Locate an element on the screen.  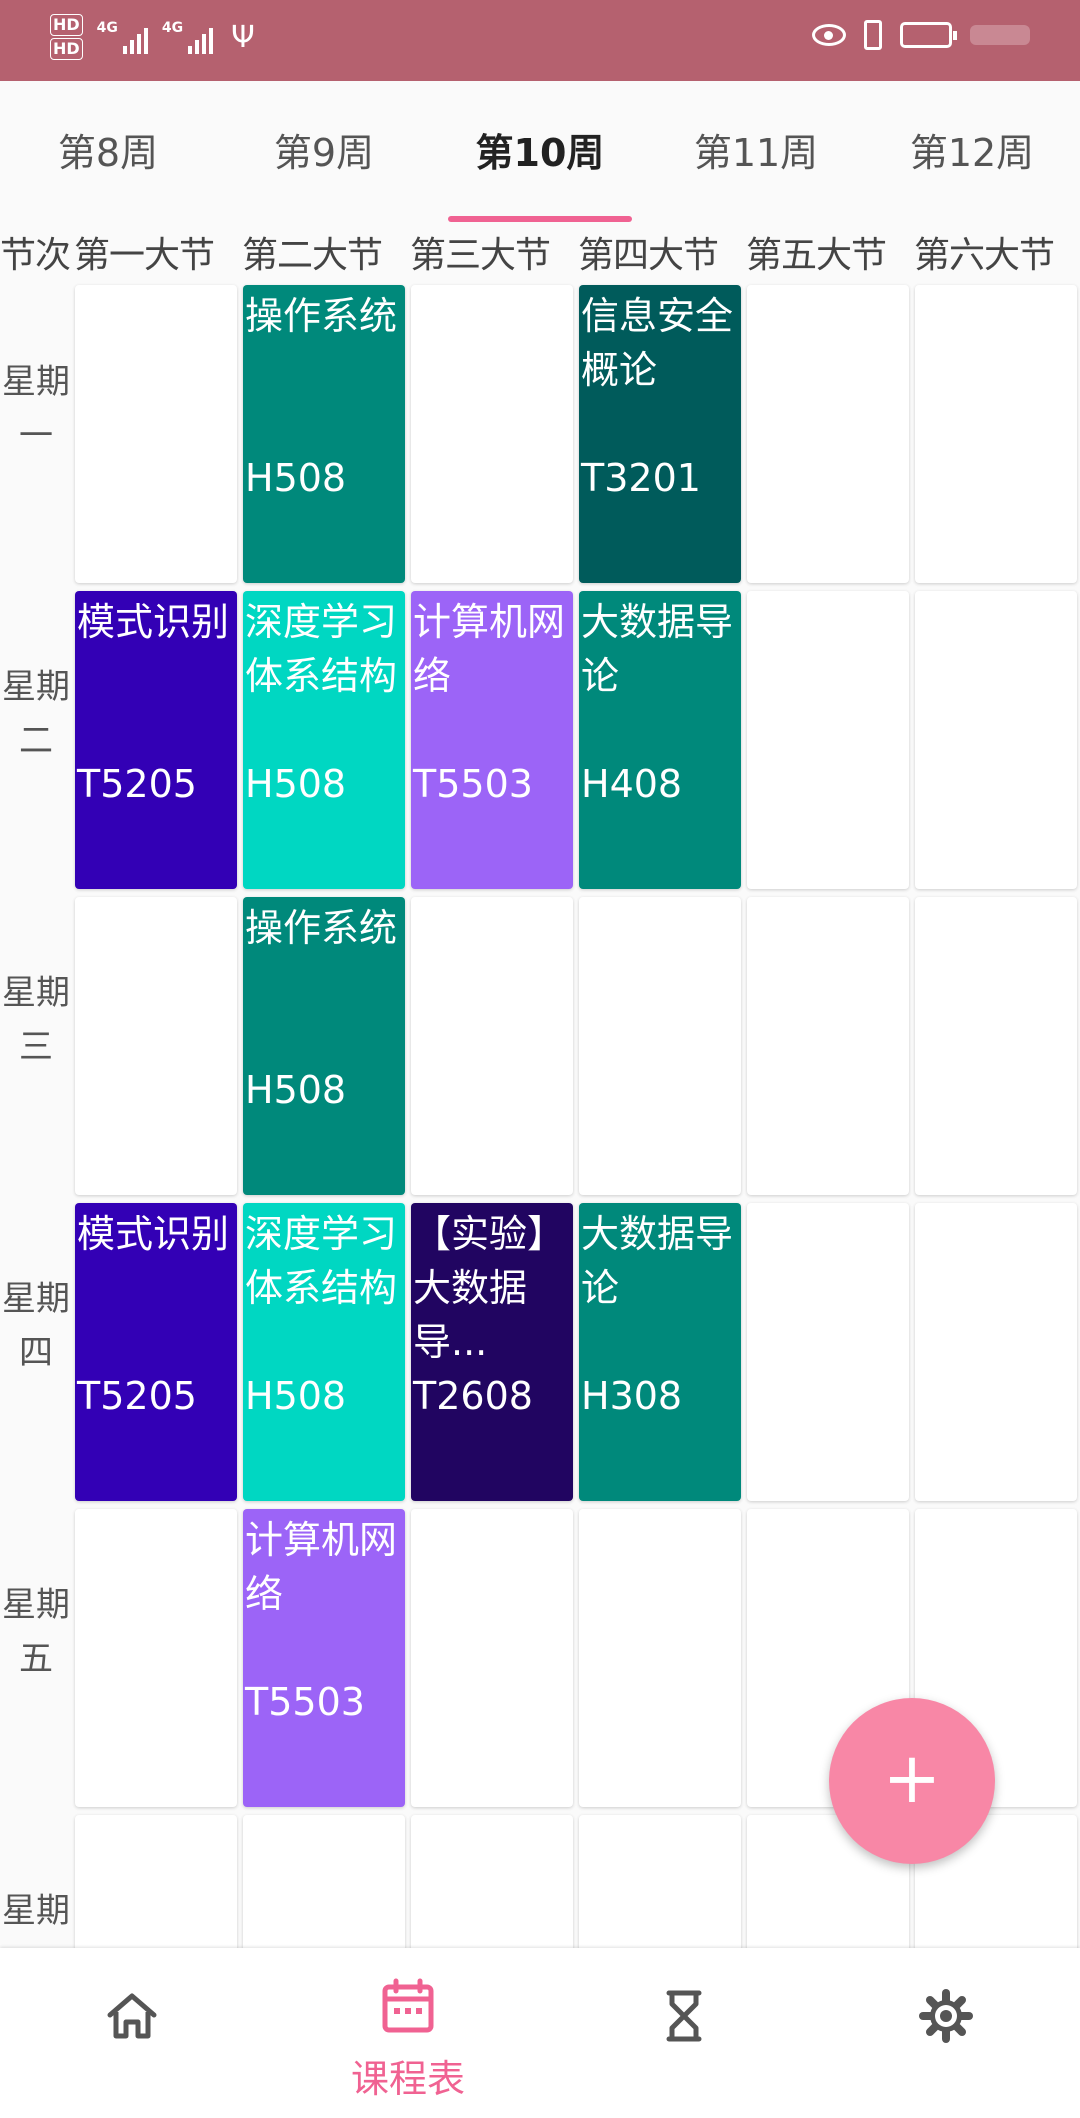
status-left: HD HD 4G 4G Ψ is located at coordinates (152, 37).